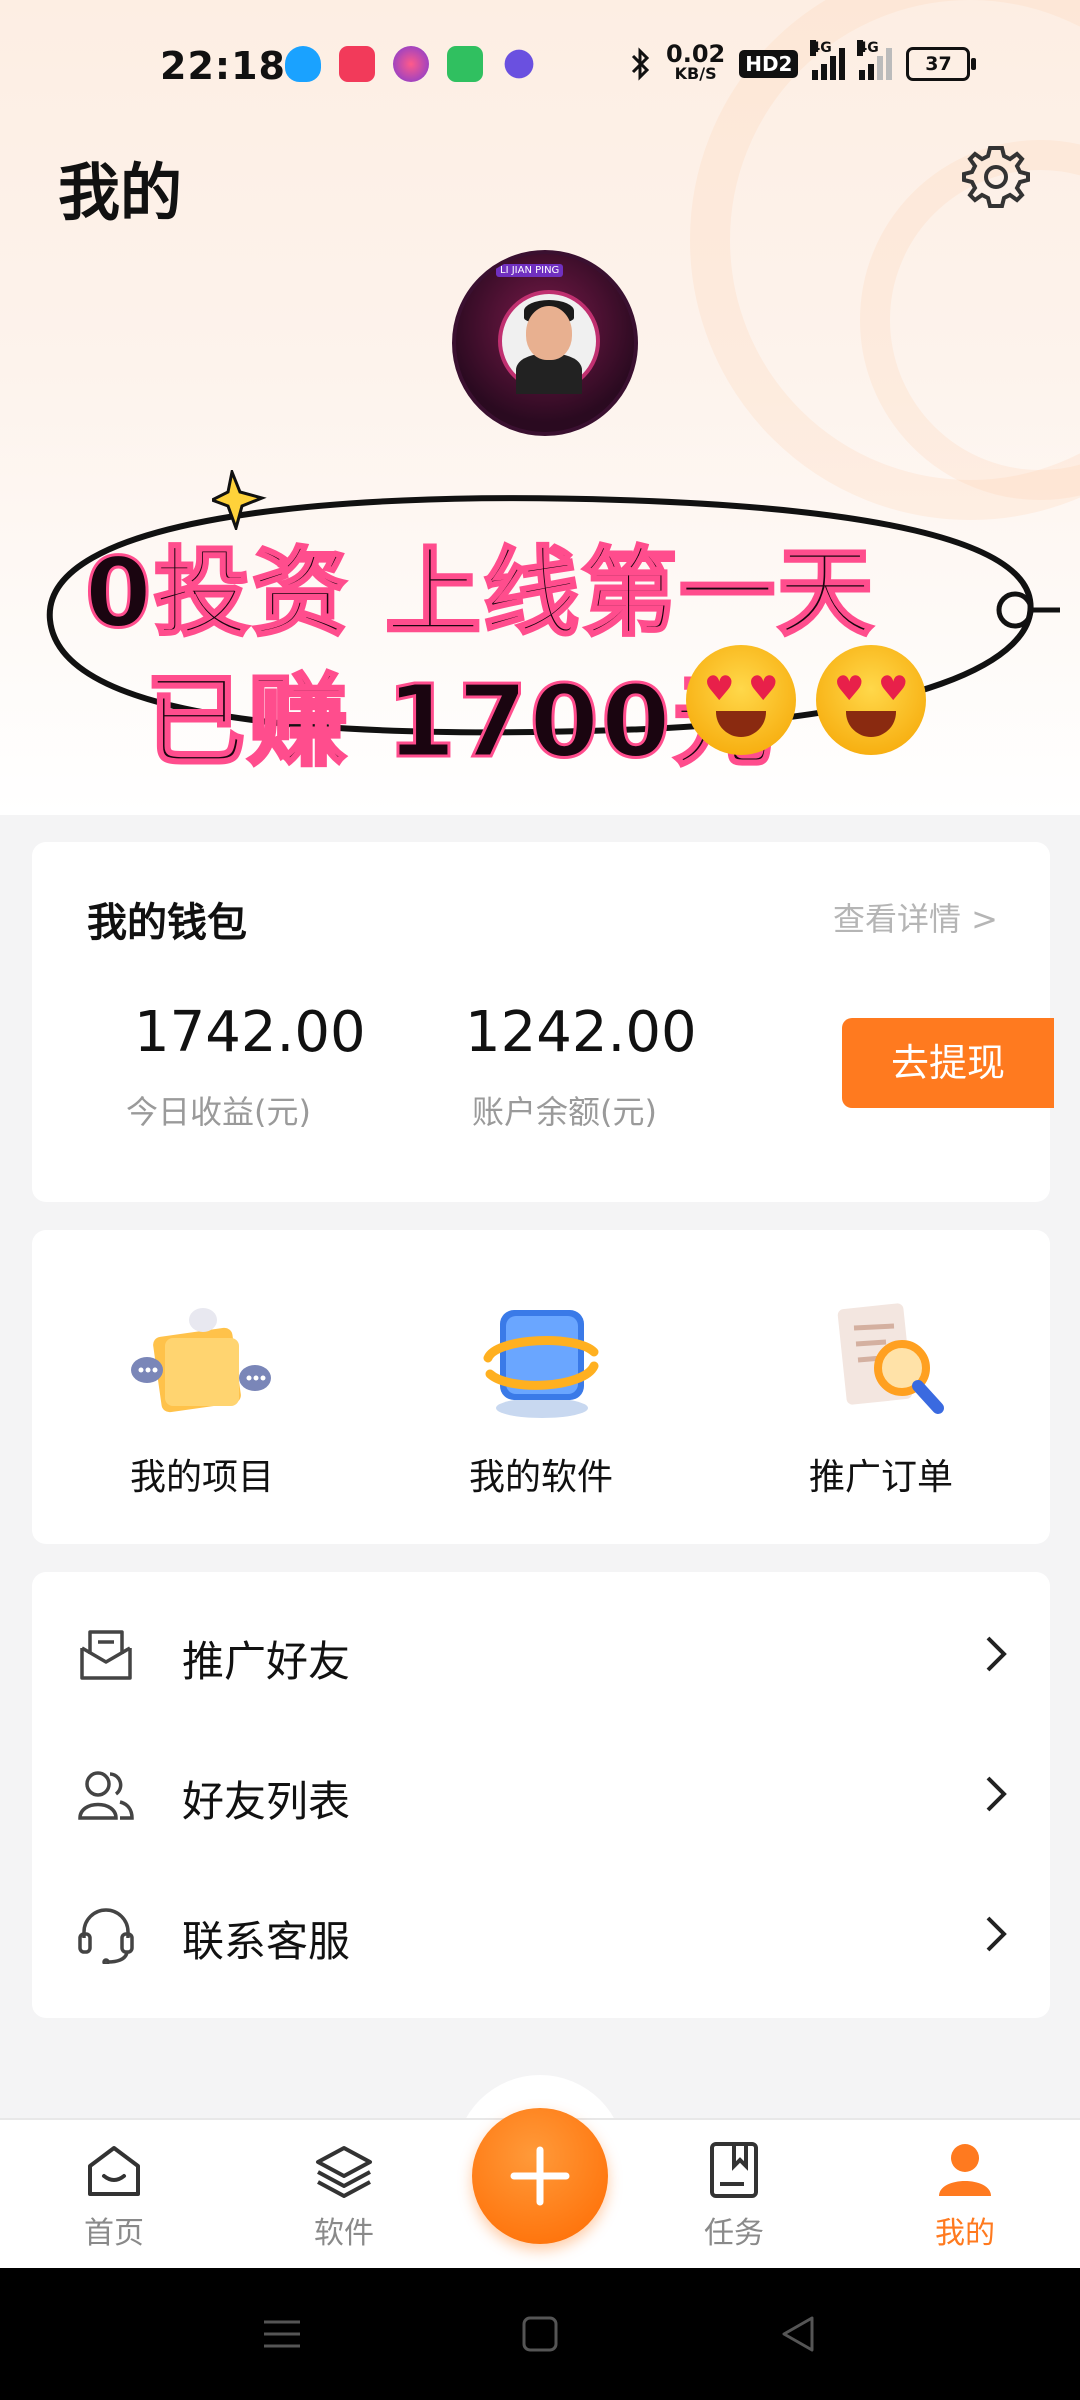 The image size is (1080, 2400). I want to click on shortcut-my-projects: 我的项目, so click(202, 1399).